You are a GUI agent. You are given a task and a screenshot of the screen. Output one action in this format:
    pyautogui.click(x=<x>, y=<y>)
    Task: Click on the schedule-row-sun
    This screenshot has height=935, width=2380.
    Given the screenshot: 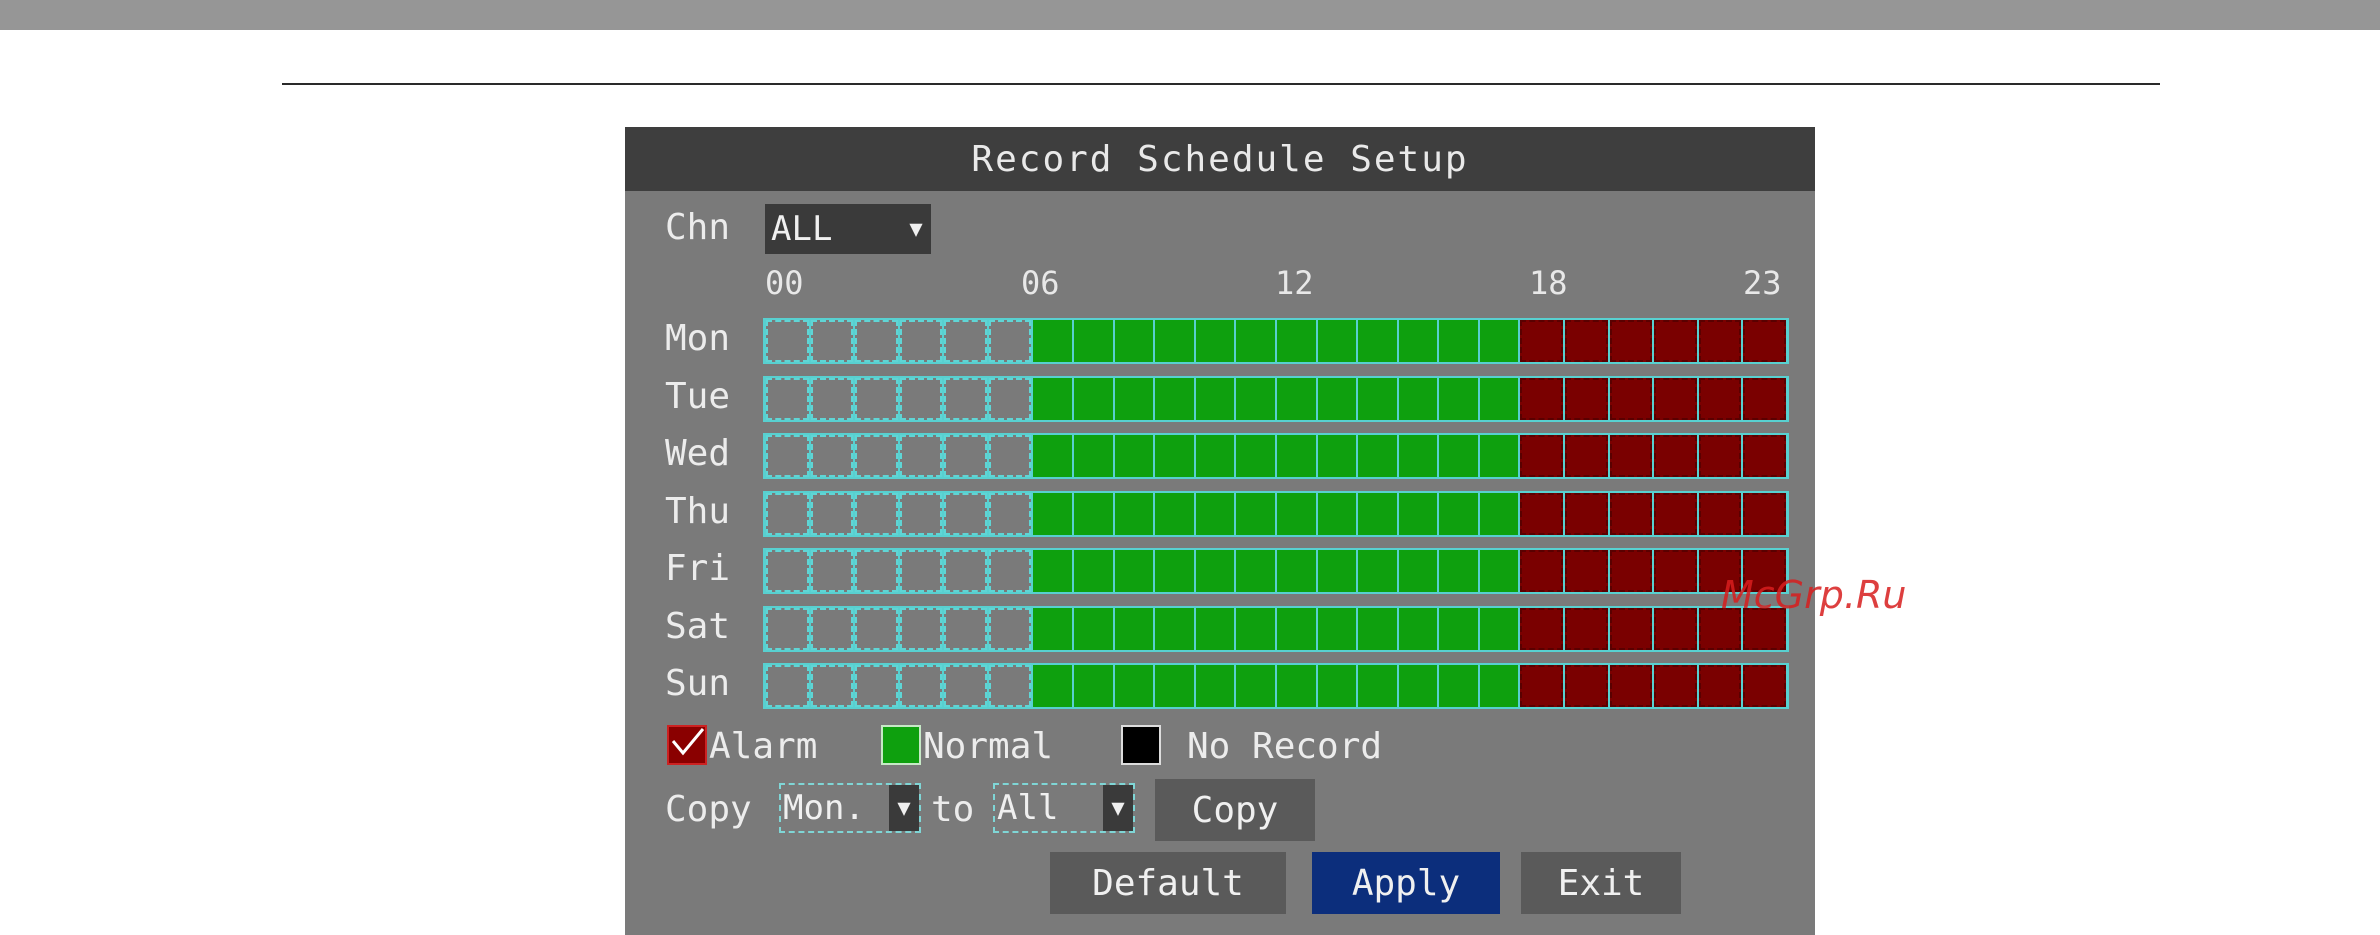 What is the action you would take?
    pyautogui.click(x=1276, y=686)
    